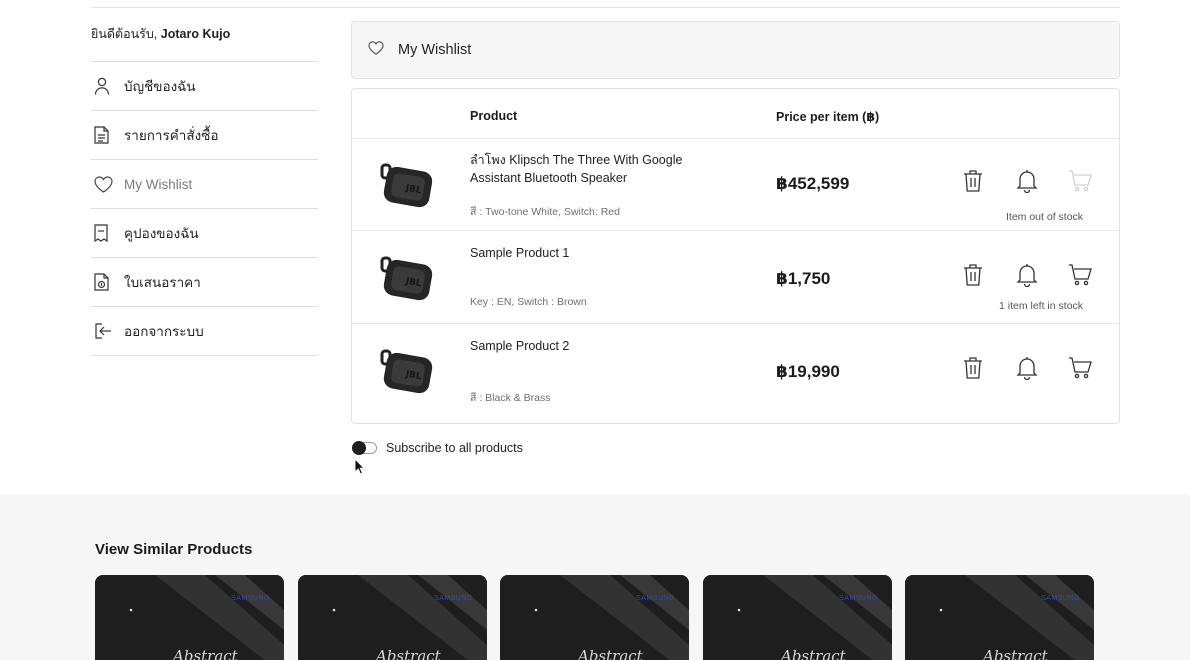 This screenshot has width=1190, height=660. I want to click on product-variant: สี : Two-tone White, Switch: Red, so click(545, 212).